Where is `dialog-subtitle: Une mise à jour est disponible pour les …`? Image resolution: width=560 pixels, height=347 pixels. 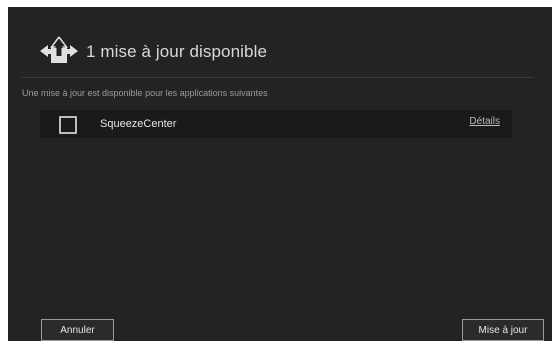
dialog-subtitle: Une mise à jour est disponible pour les … is located at coordinates (145, 93).